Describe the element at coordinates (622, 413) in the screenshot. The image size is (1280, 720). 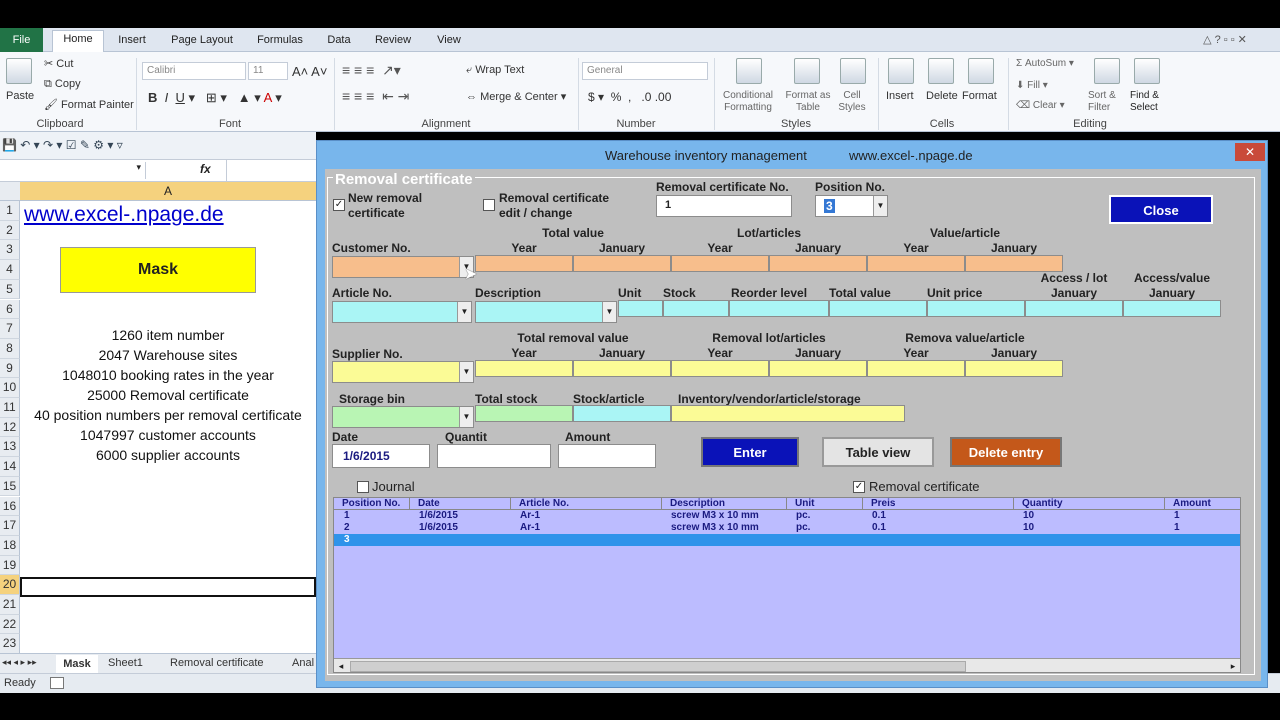
I see `stock-article-field` at that location.